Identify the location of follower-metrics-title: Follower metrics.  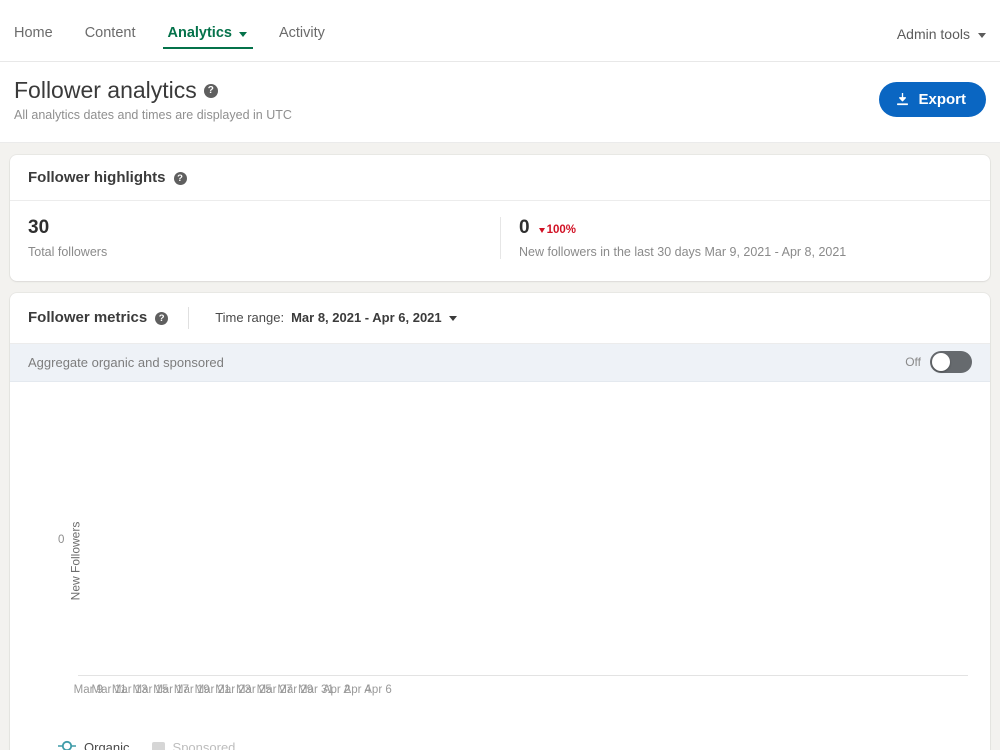
(88, 318).